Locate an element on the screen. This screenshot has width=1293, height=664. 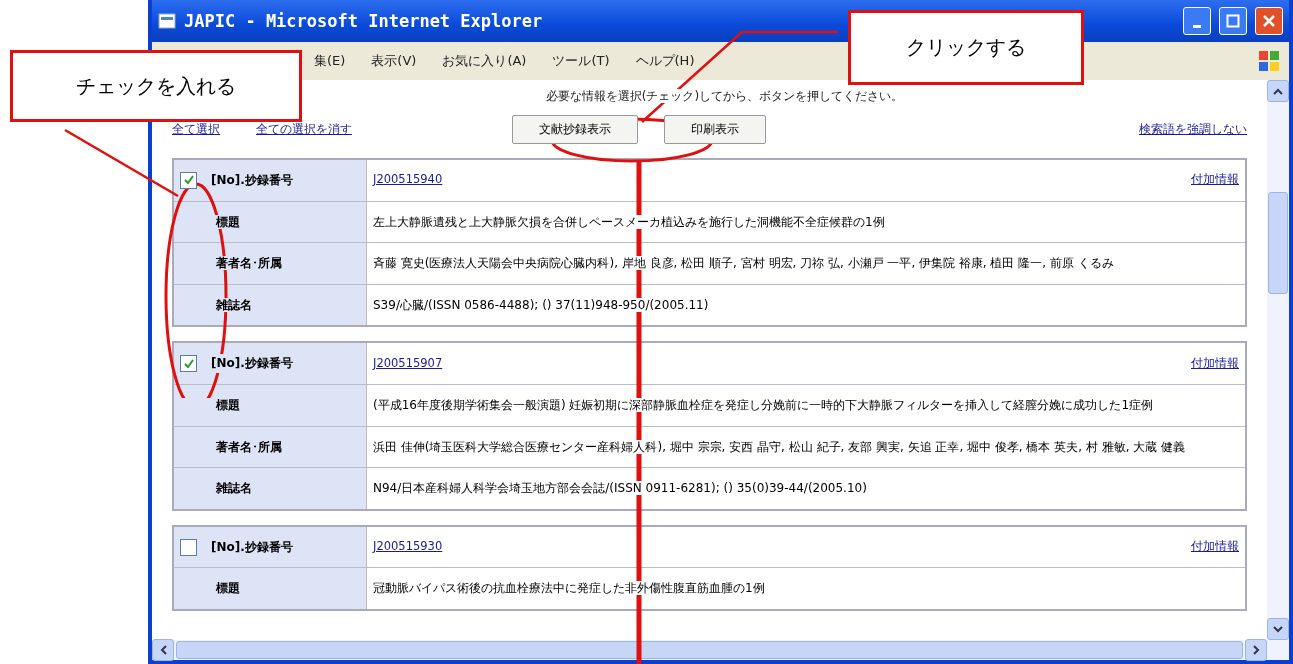
scroll-up-button is located at coordinates (1278, 91).